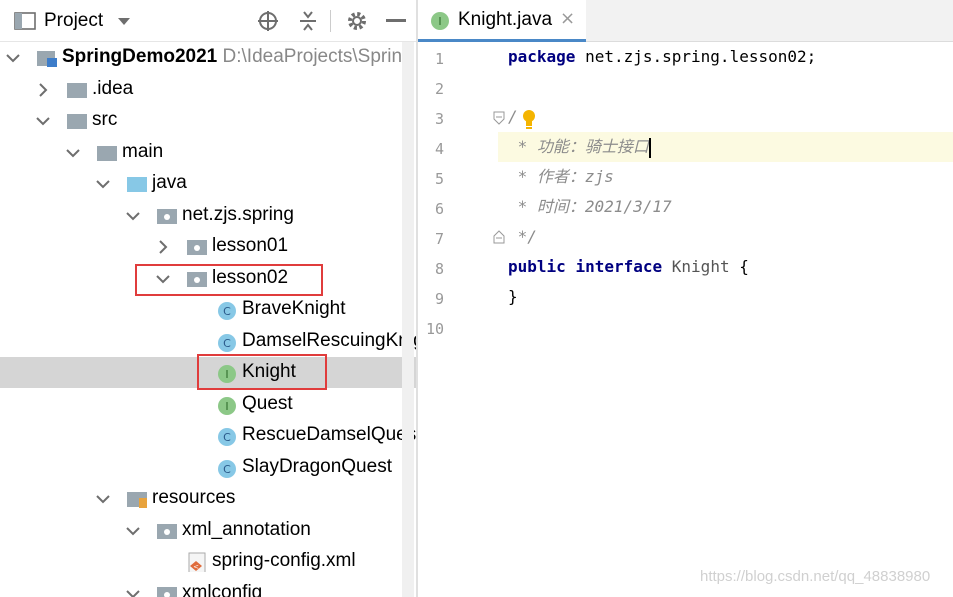 The width and height of the screenshot is (953, 597). I want to click on code-line-7: */, so click(522, 237).